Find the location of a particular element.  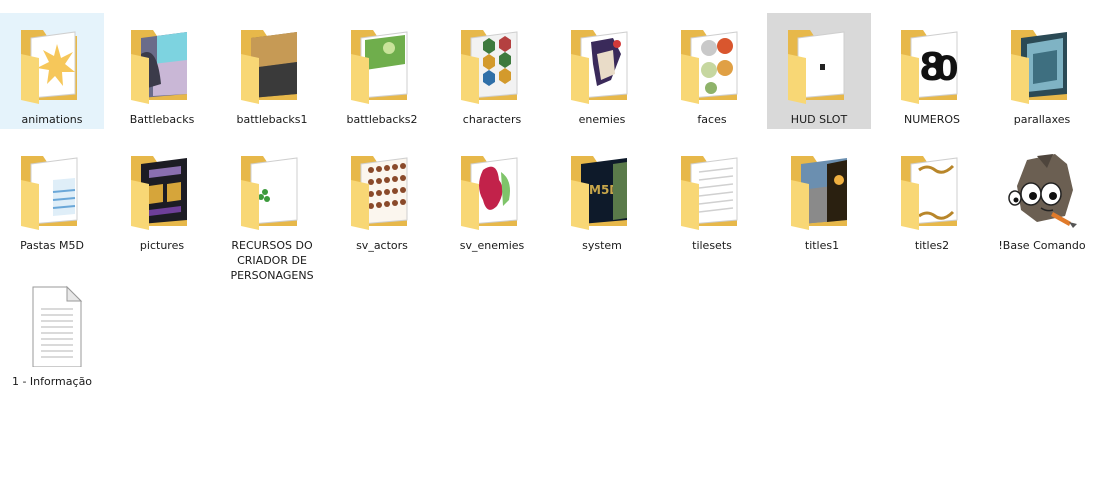

folder-sv-actors: sv_actors is located at coordinates (382, 209).